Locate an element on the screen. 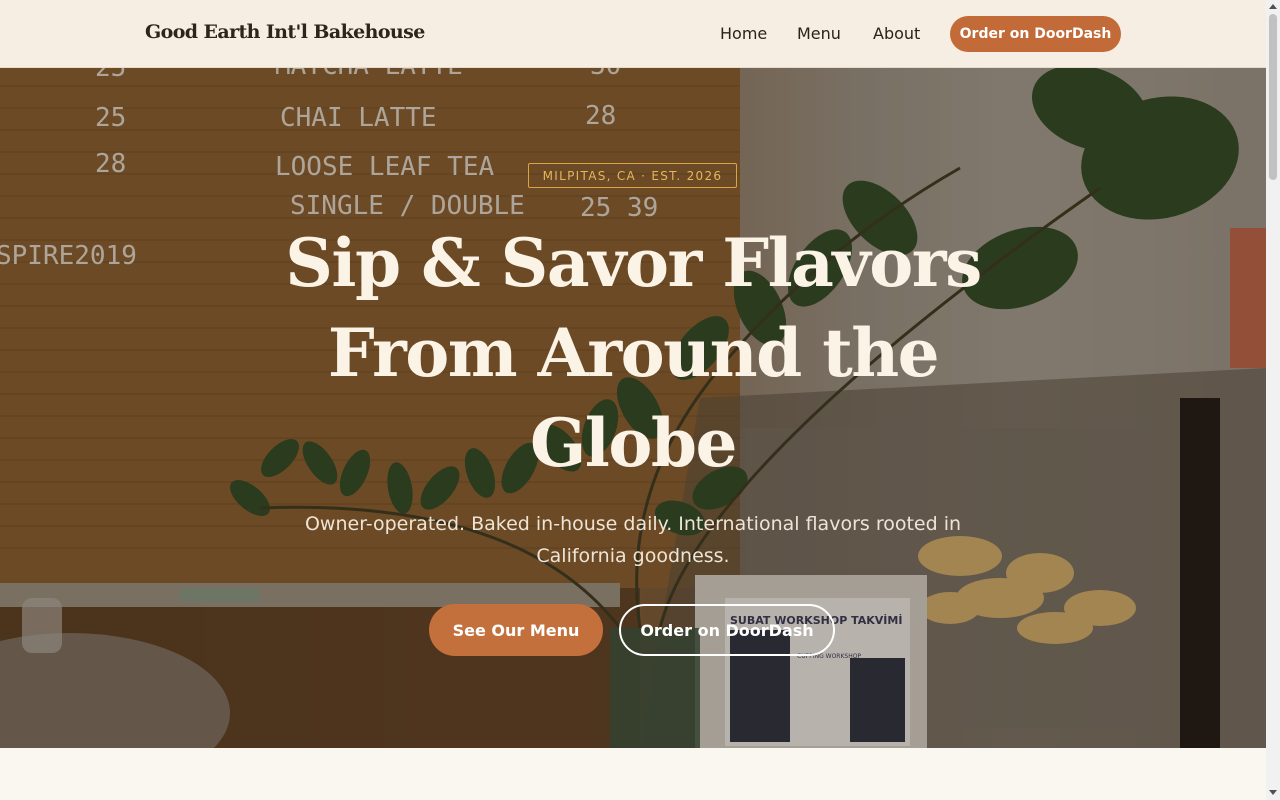 This screenshot has height=800, width=1280. nav-menu: Menu is located at coordinates (819, 33).